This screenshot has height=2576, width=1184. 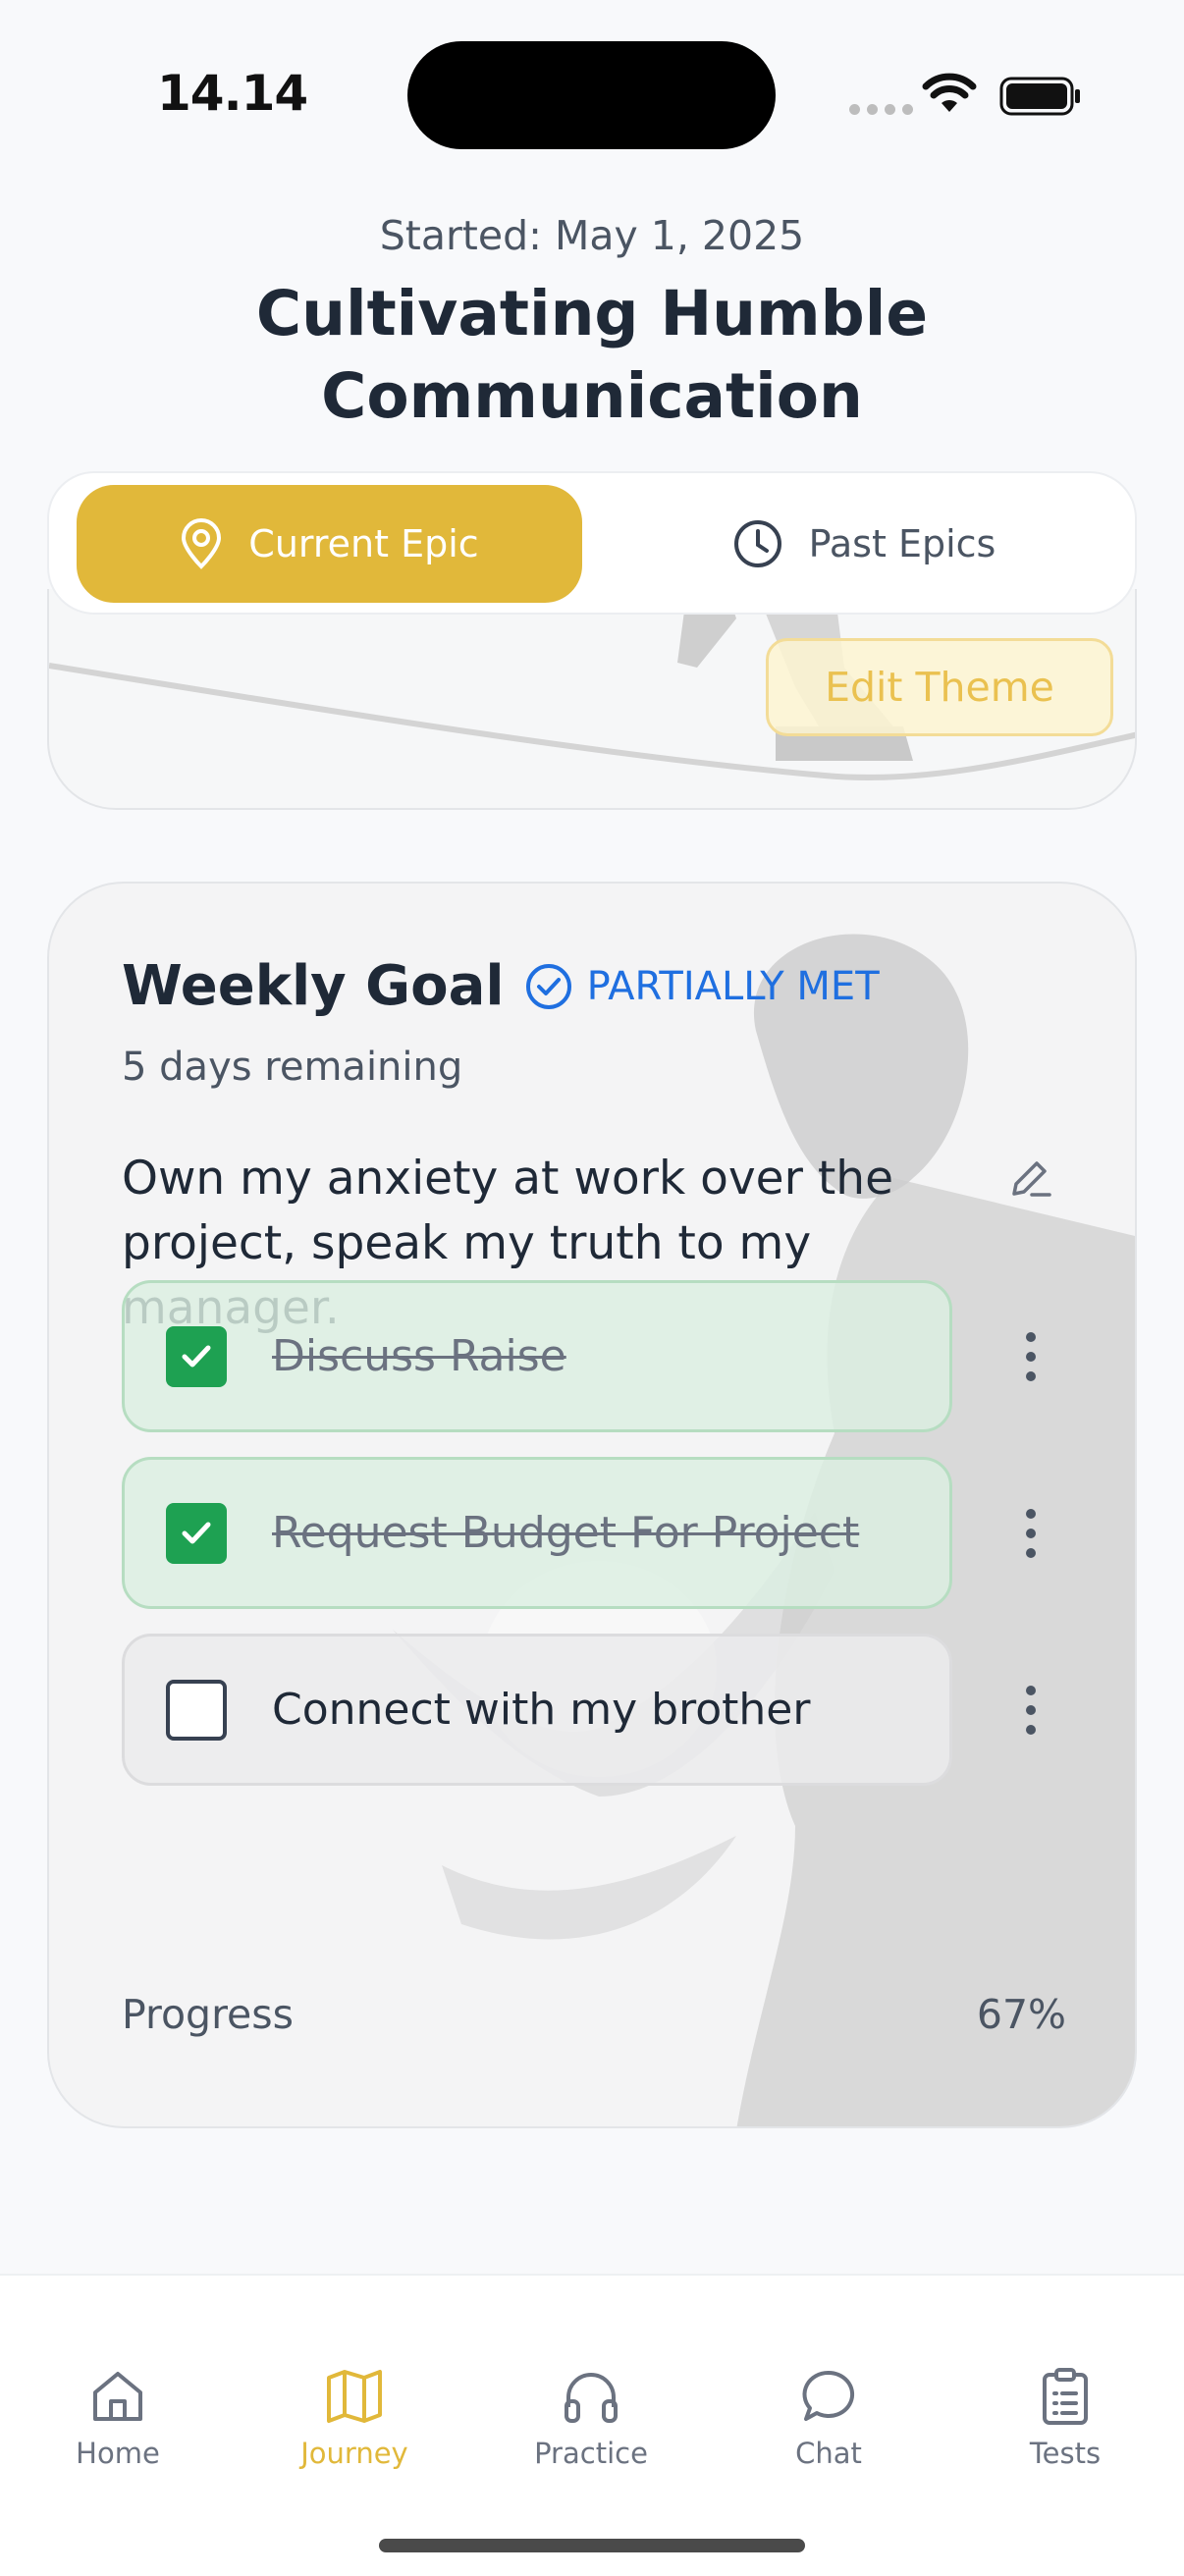 I want to click on goal-status-label: PARTIALLY MET, so click(x=733, y=986).